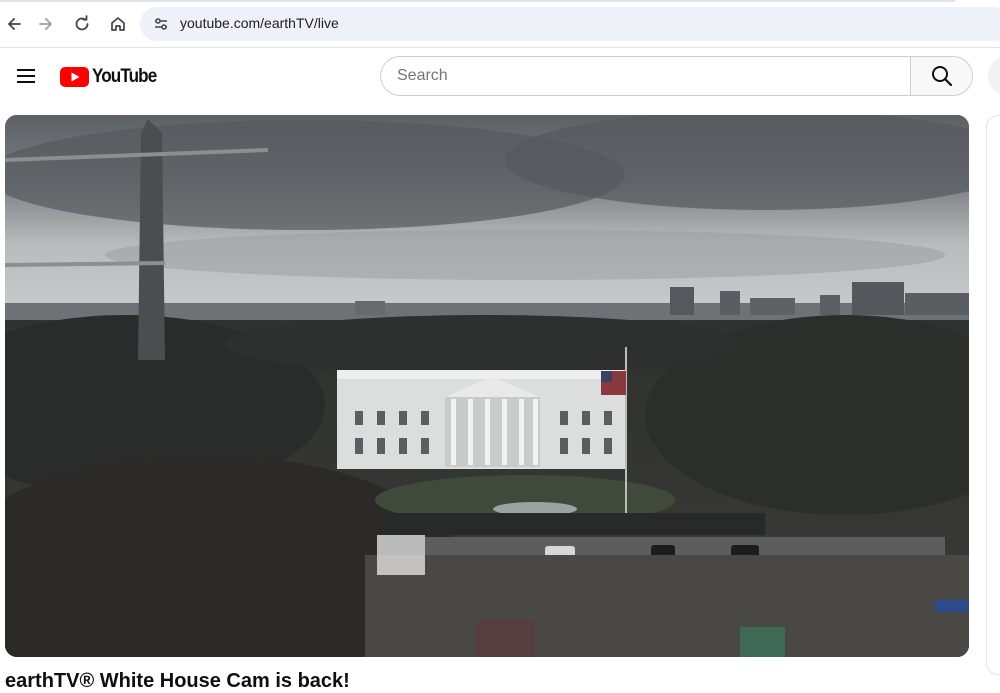 This screenshot has height=693, width=1000. I want to click on tab-strip-edge, so click(477, 1).